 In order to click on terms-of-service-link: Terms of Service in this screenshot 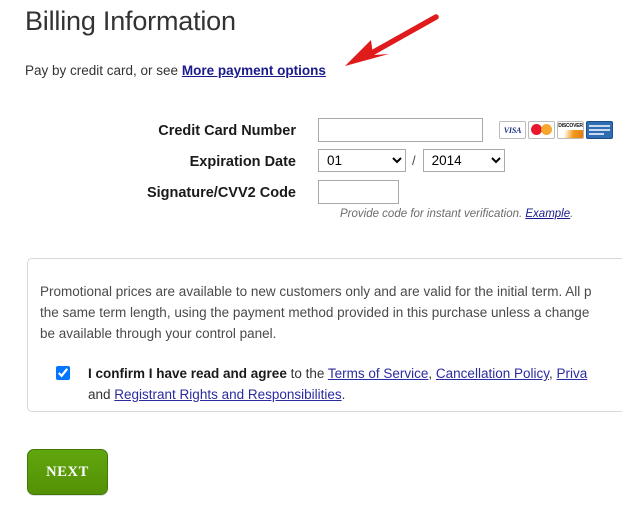, I will do `click(378, 373)`.